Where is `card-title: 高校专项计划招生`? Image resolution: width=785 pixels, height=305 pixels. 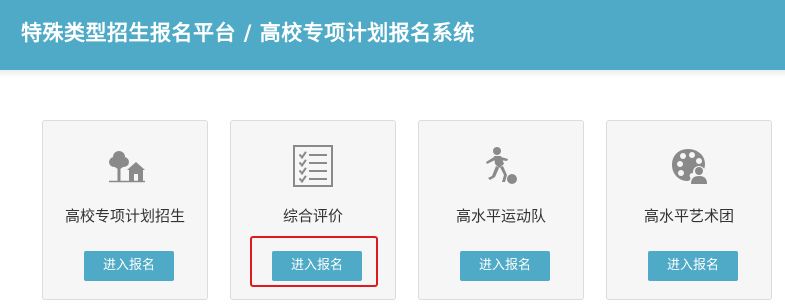
card-title: 高校专项计划招生 is located at coordinates (124, 216).